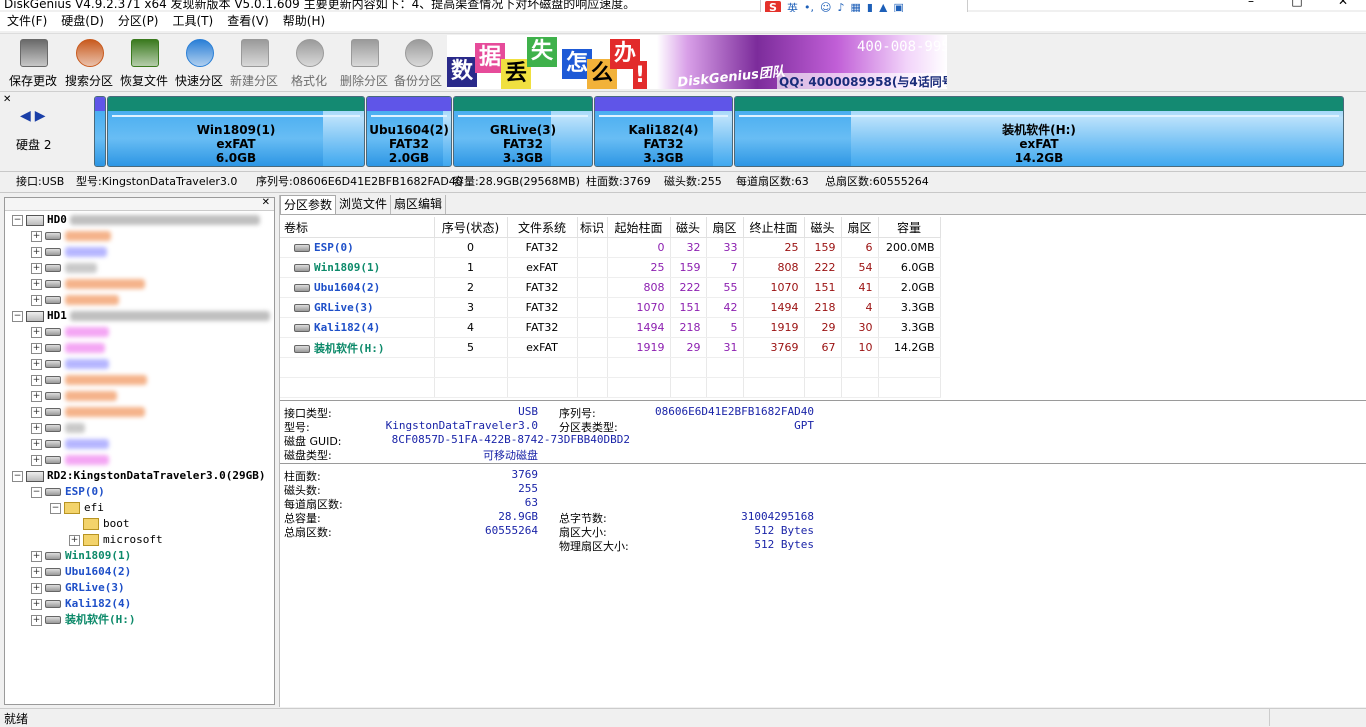 The image size is (1366, 727). I want to click on delete-partition-button: 删除分区, so click(364, 62).